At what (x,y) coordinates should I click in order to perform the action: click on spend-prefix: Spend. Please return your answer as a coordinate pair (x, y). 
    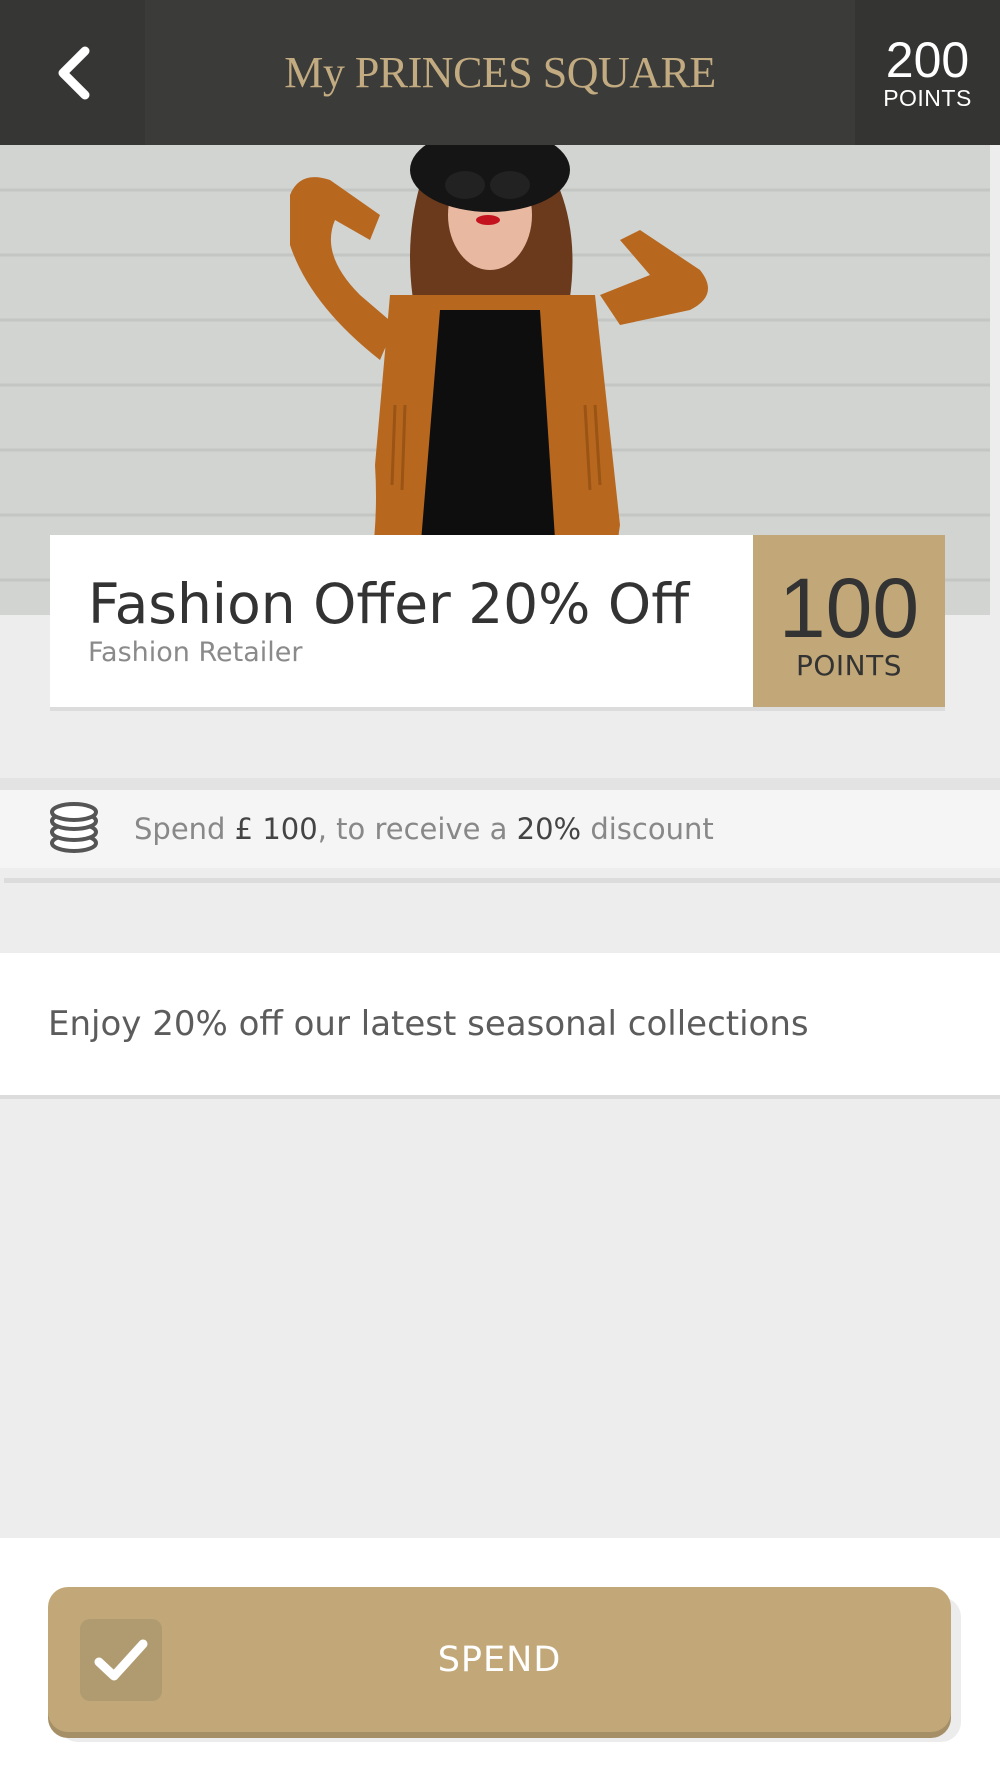
    Looking at the image, I should click on (184, 829).